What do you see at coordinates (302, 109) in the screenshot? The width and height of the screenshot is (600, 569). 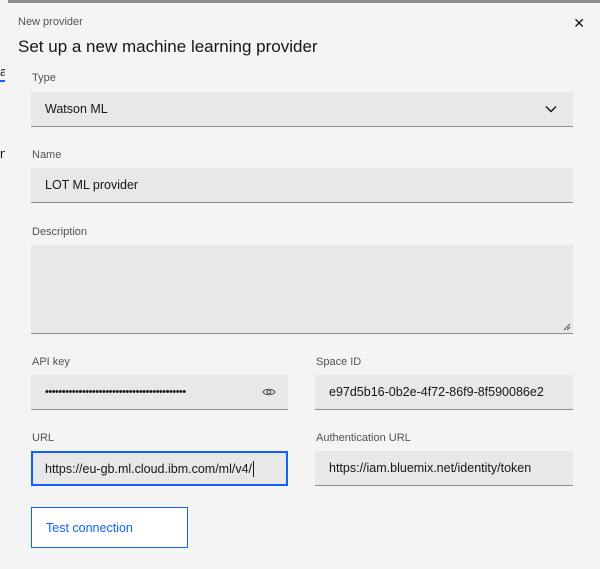 I see `type-select: Watson ML` at bounding box center [302, 109].